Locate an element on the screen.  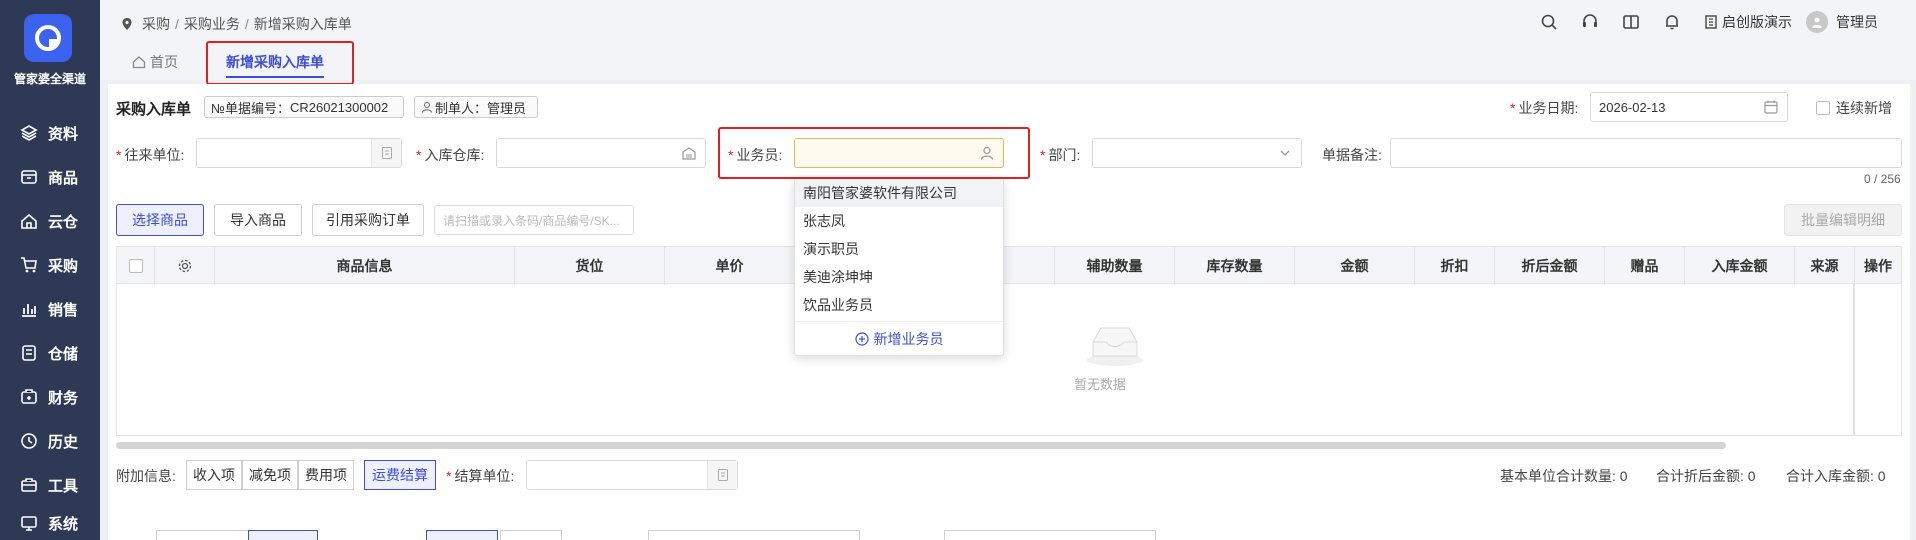
department-select is located at coordinates (1197, 153).